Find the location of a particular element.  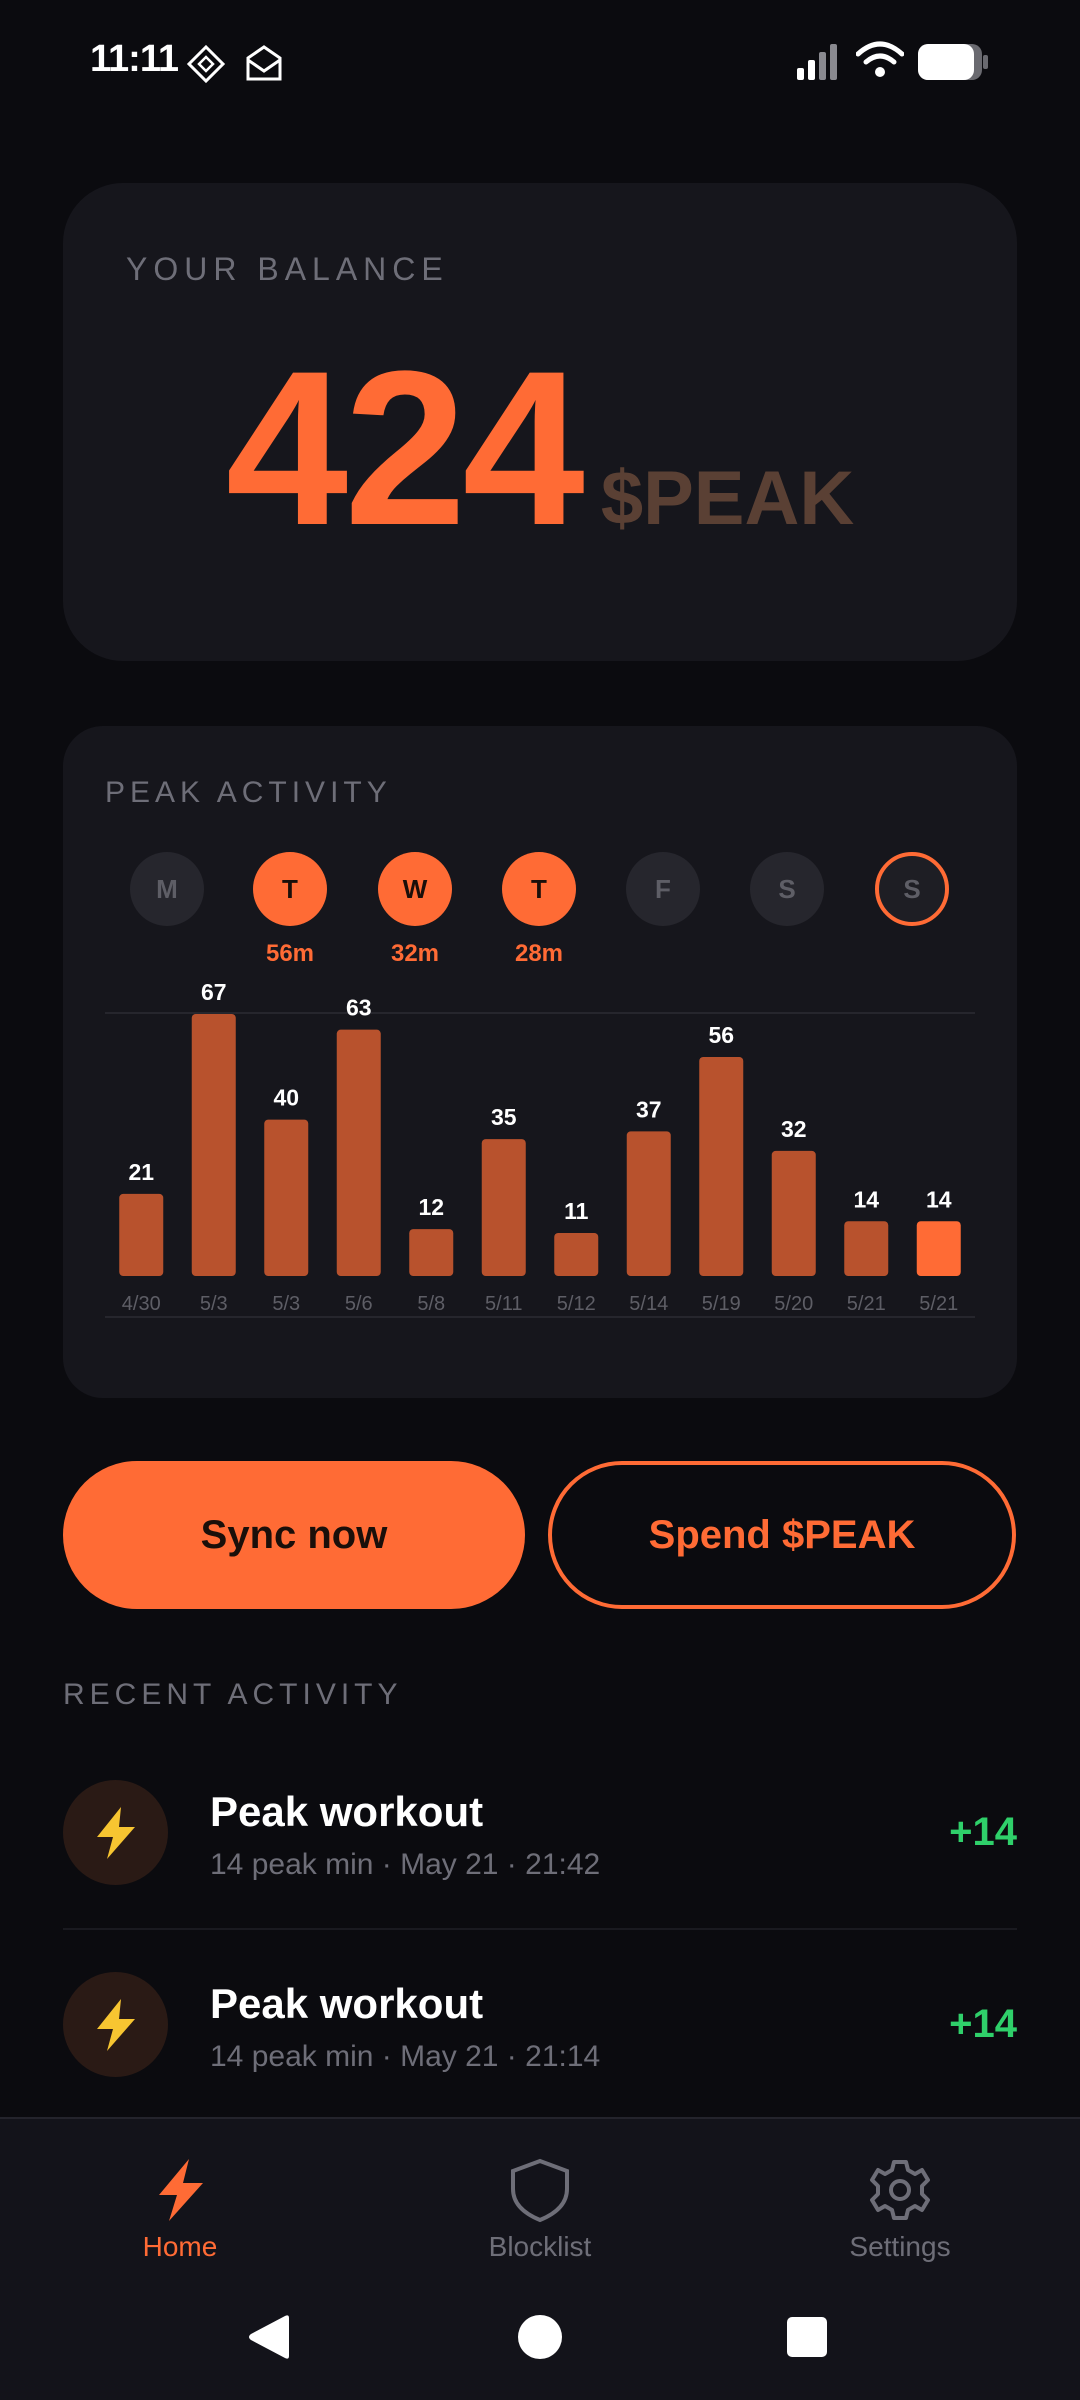

system-navigation-bar is located at coordinates (540, 2336).